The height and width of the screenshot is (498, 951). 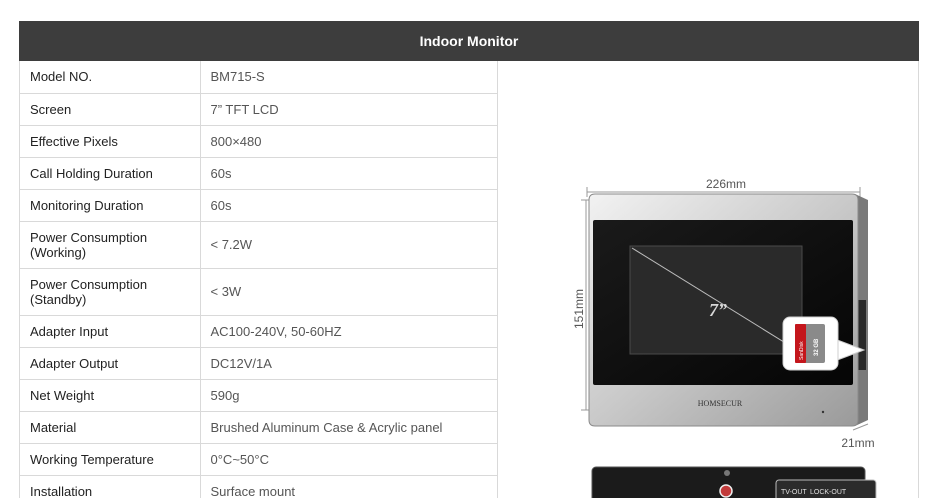 I want to click on sd-card-brand: SanDisk, so click(x=802, y=350).